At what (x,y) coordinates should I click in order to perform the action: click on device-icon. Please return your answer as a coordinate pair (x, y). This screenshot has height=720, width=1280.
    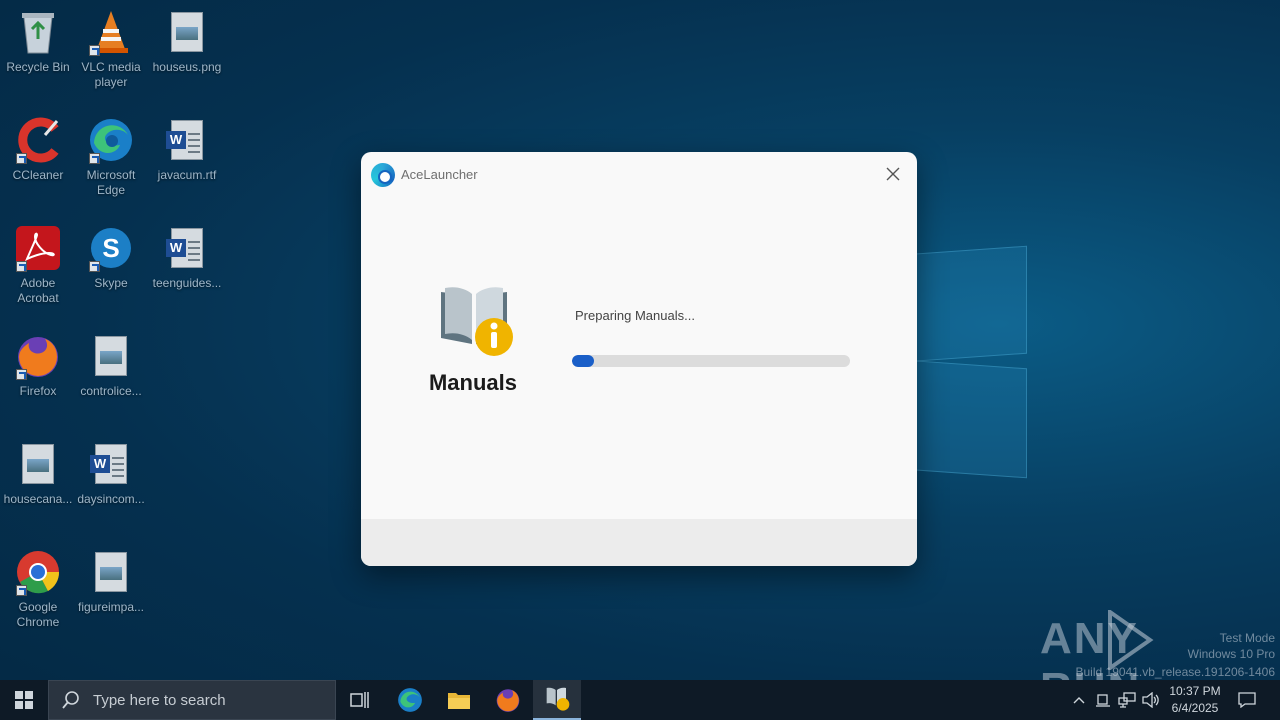
    Looking at the image, I should click on (1103, 700).